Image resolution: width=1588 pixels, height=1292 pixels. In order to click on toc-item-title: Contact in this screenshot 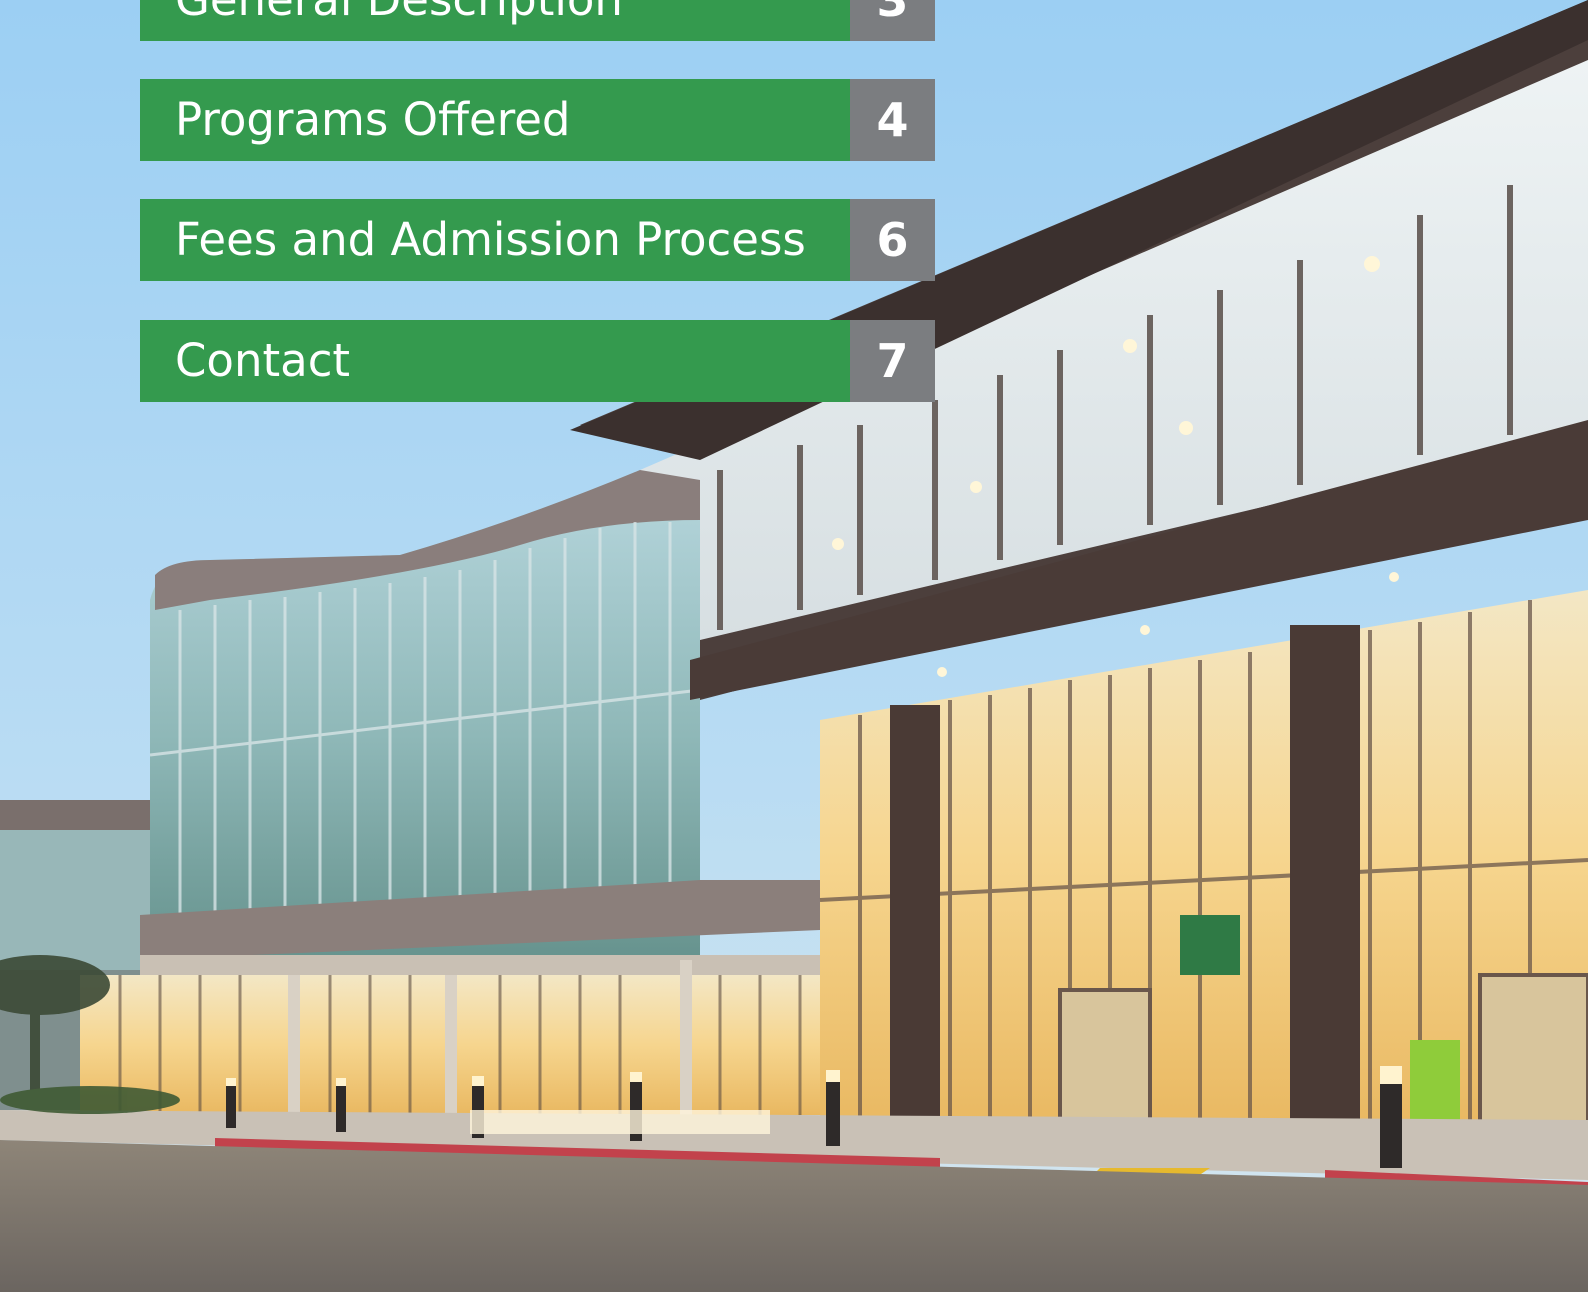, I will do `click(495, 361)`.